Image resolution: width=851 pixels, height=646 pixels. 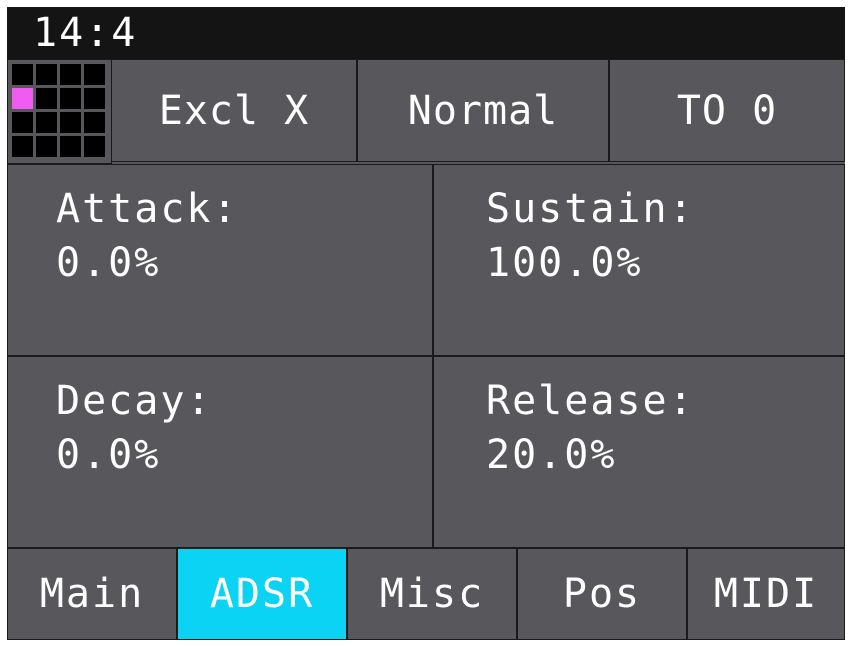 I want to click on pad-selector, so click(x=59, y=111).